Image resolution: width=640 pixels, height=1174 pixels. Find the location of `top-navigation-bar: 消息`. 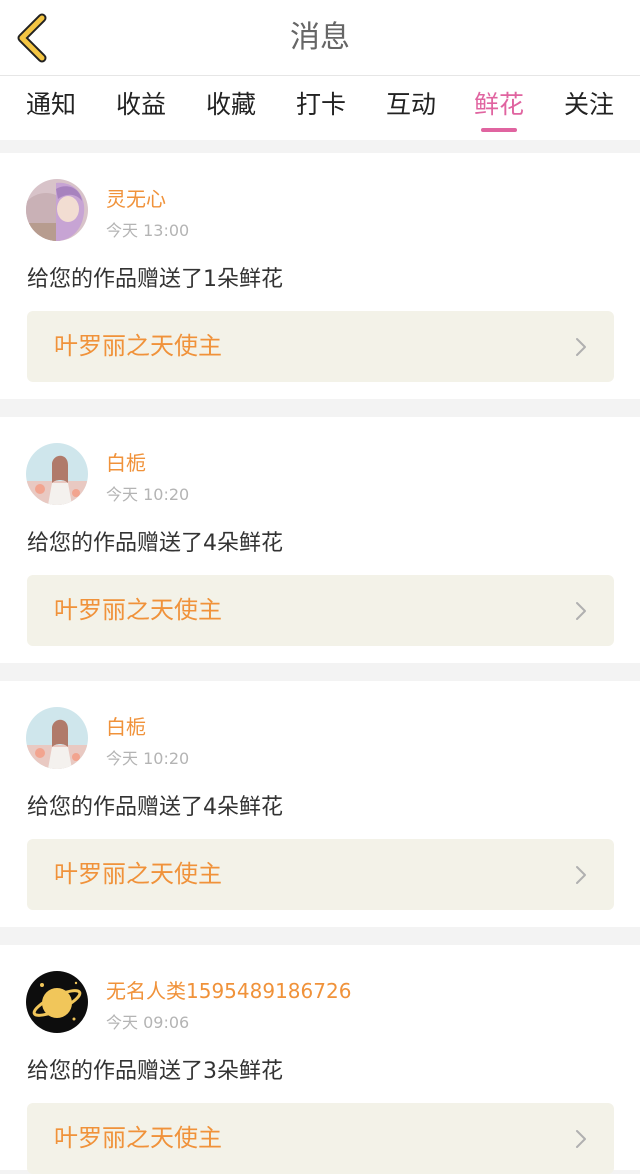

top-navigation-bar: 消息 is located at coordinates (320, 38).